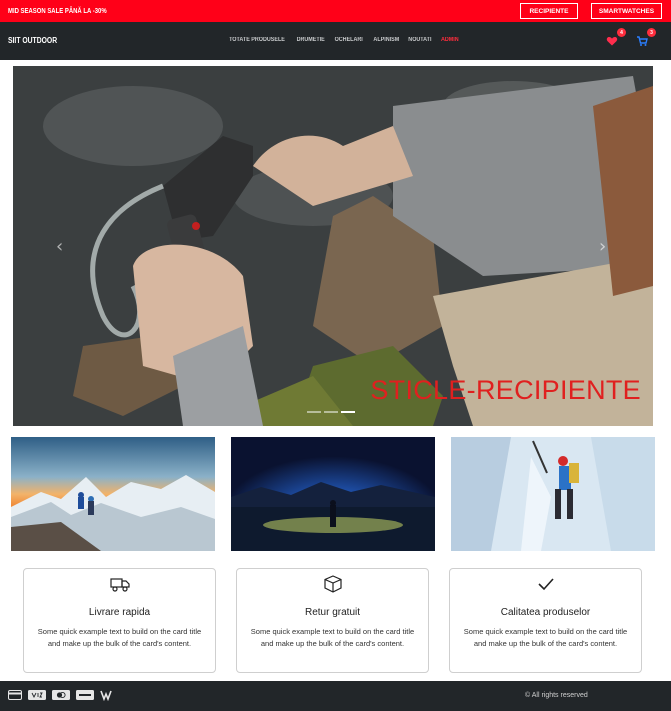 Image resolution: width=671 pixels, height=711 pixels. I want to click on feature-title: Retur gratuit, so click(332, 612).